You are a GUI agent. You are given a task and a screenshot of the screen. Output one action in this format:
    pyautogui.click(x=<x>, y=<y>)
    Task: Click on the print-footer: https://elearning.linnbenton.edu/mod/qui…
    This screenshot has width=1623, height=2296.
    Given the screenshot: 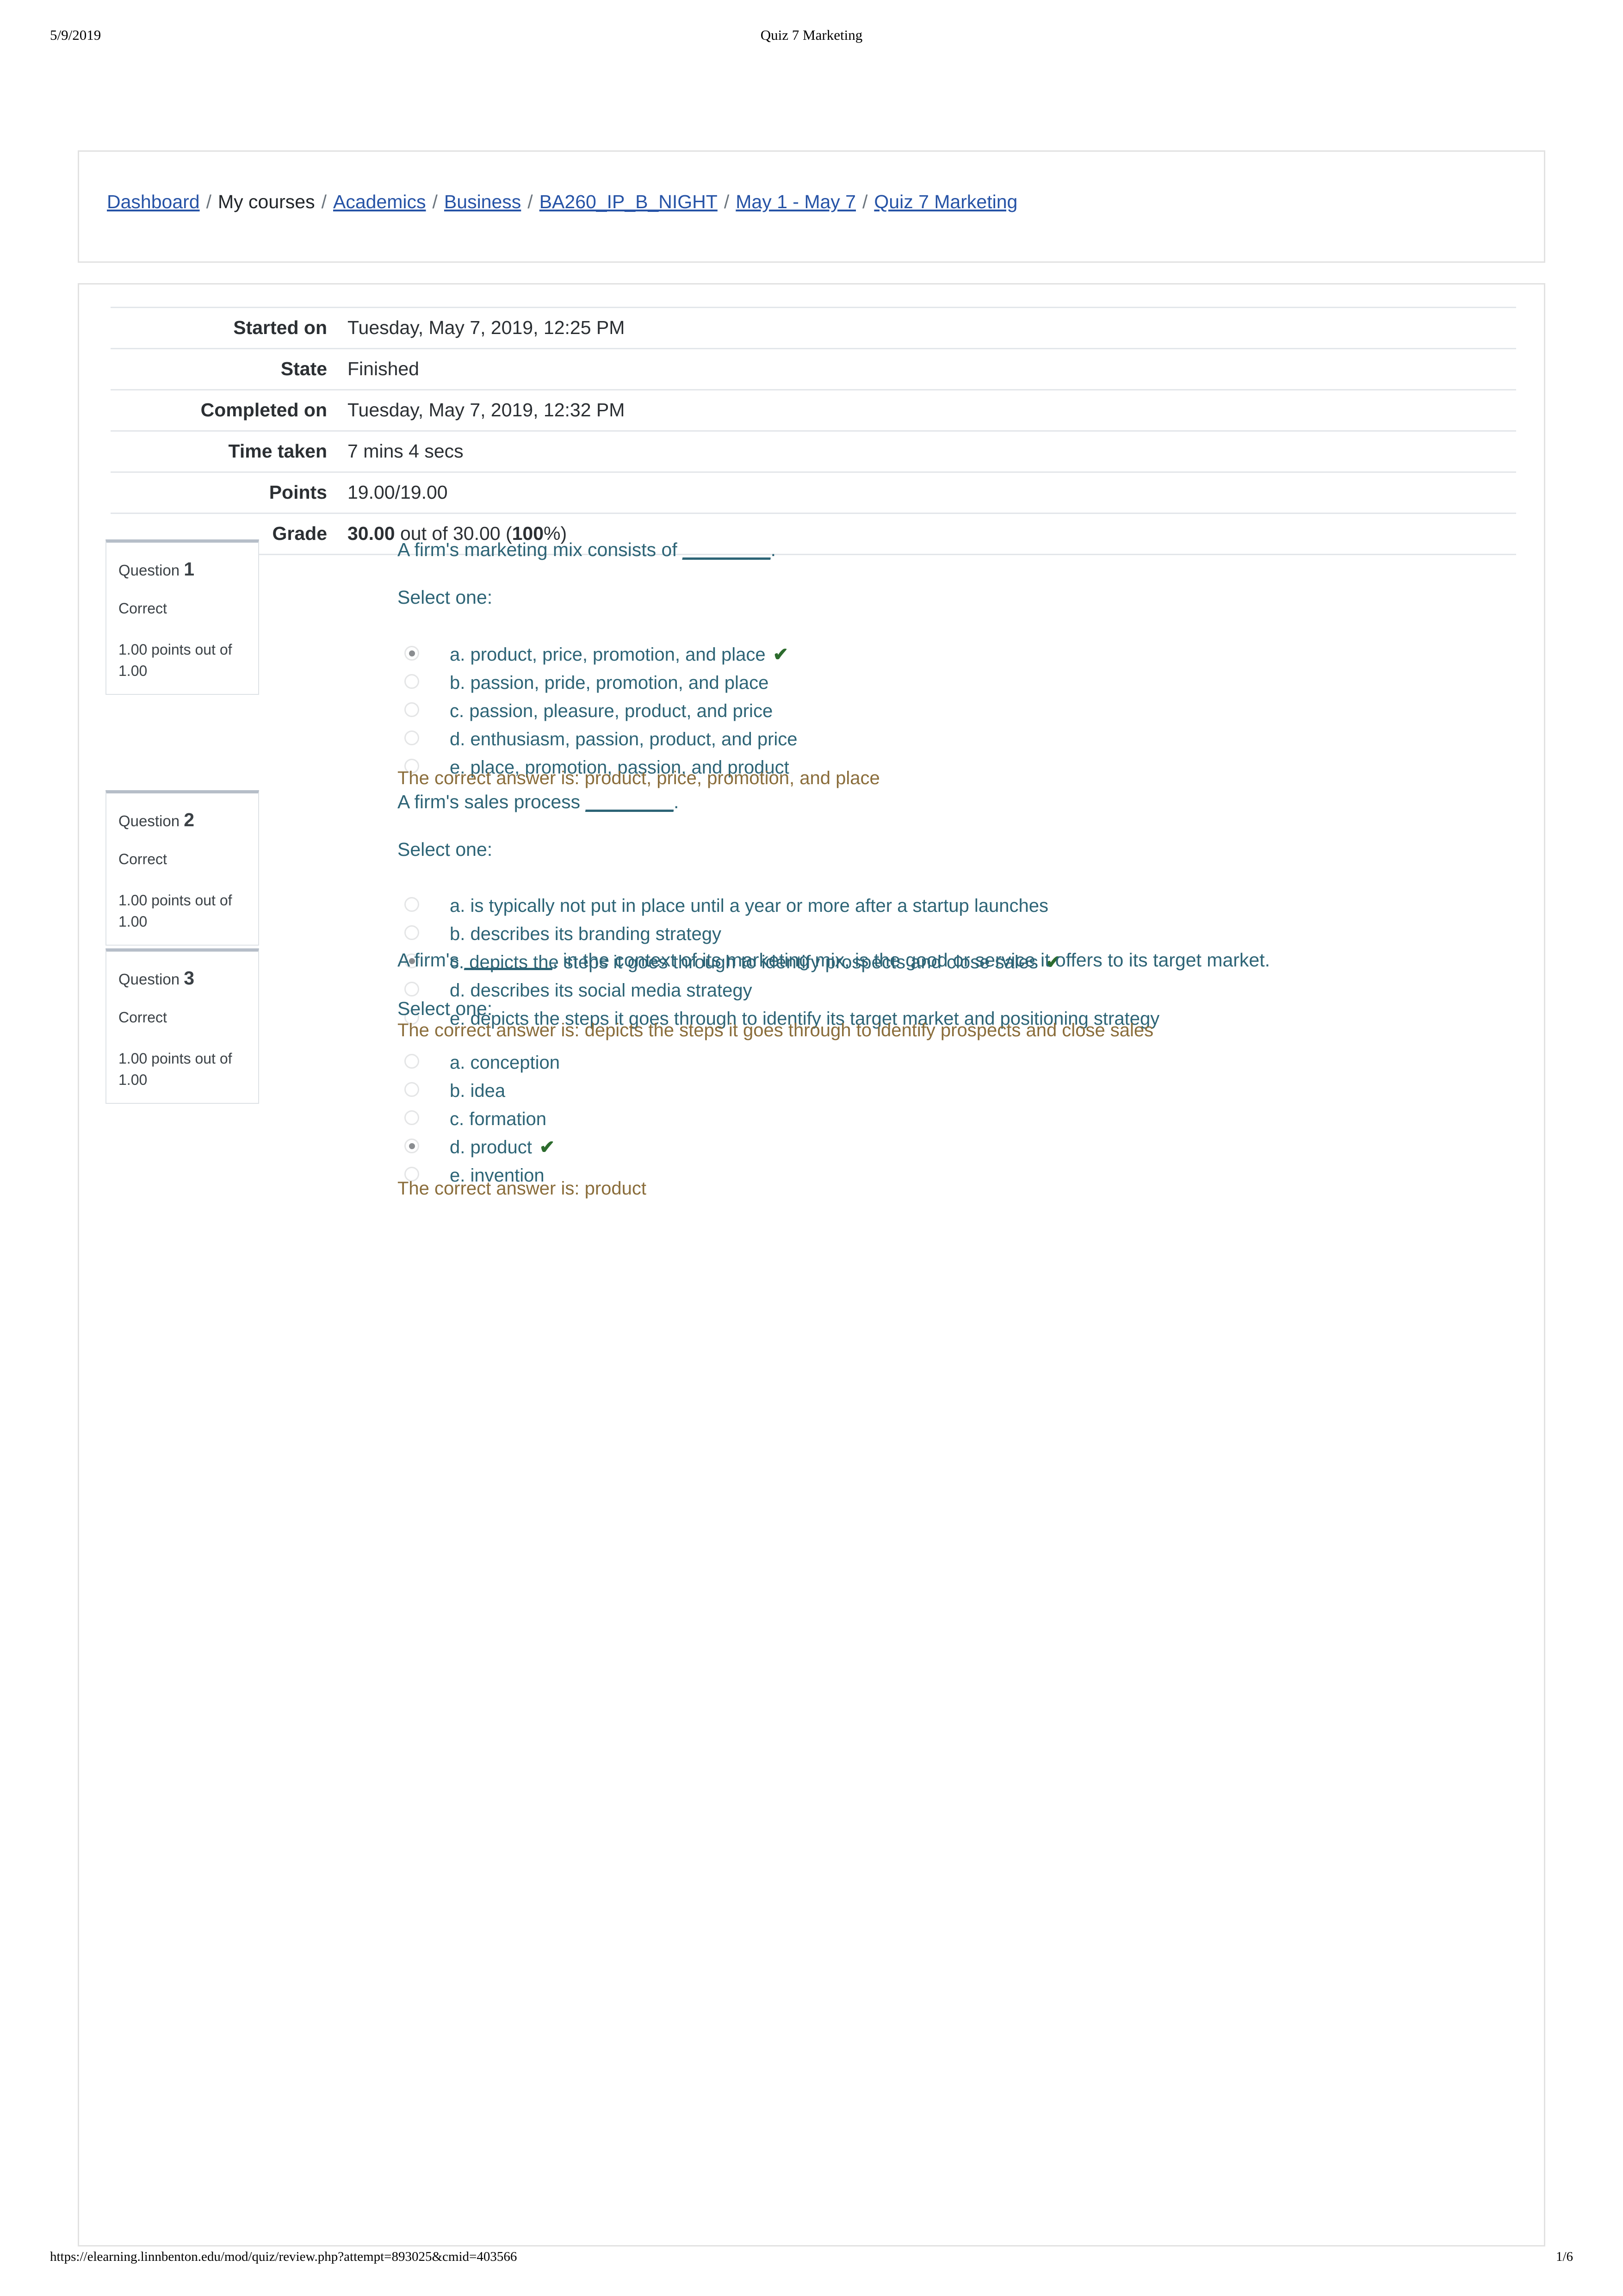 What is the action you would take?
    pyautogui.click(x=811, y=2258)
    